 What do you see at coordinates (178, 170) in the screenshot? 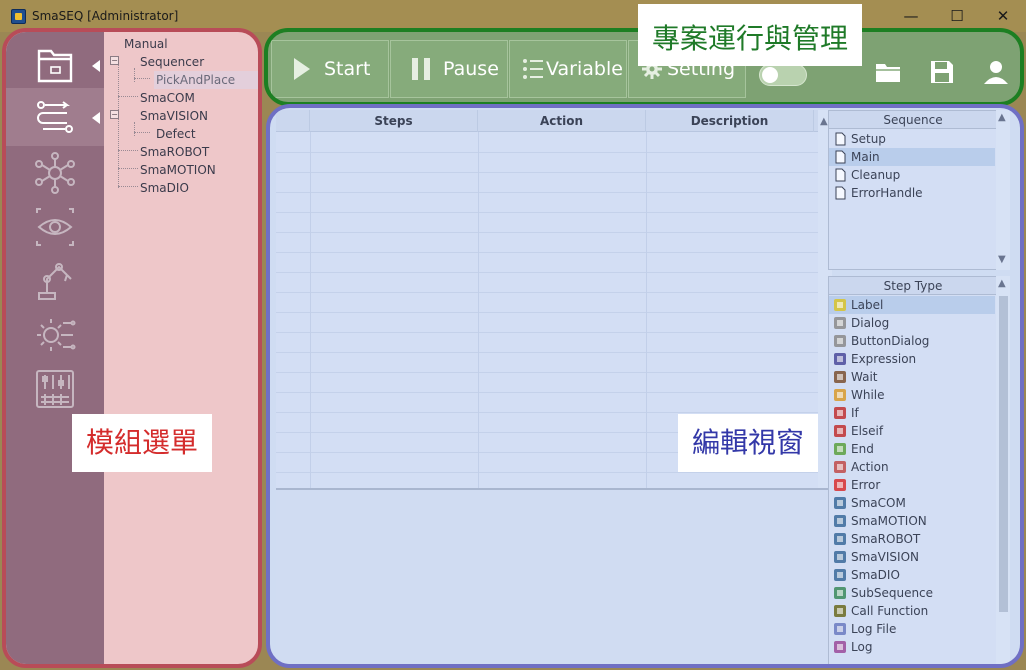
I see `tree-item-smamotion: SmaMOTION` at bounding box center [178, 170].